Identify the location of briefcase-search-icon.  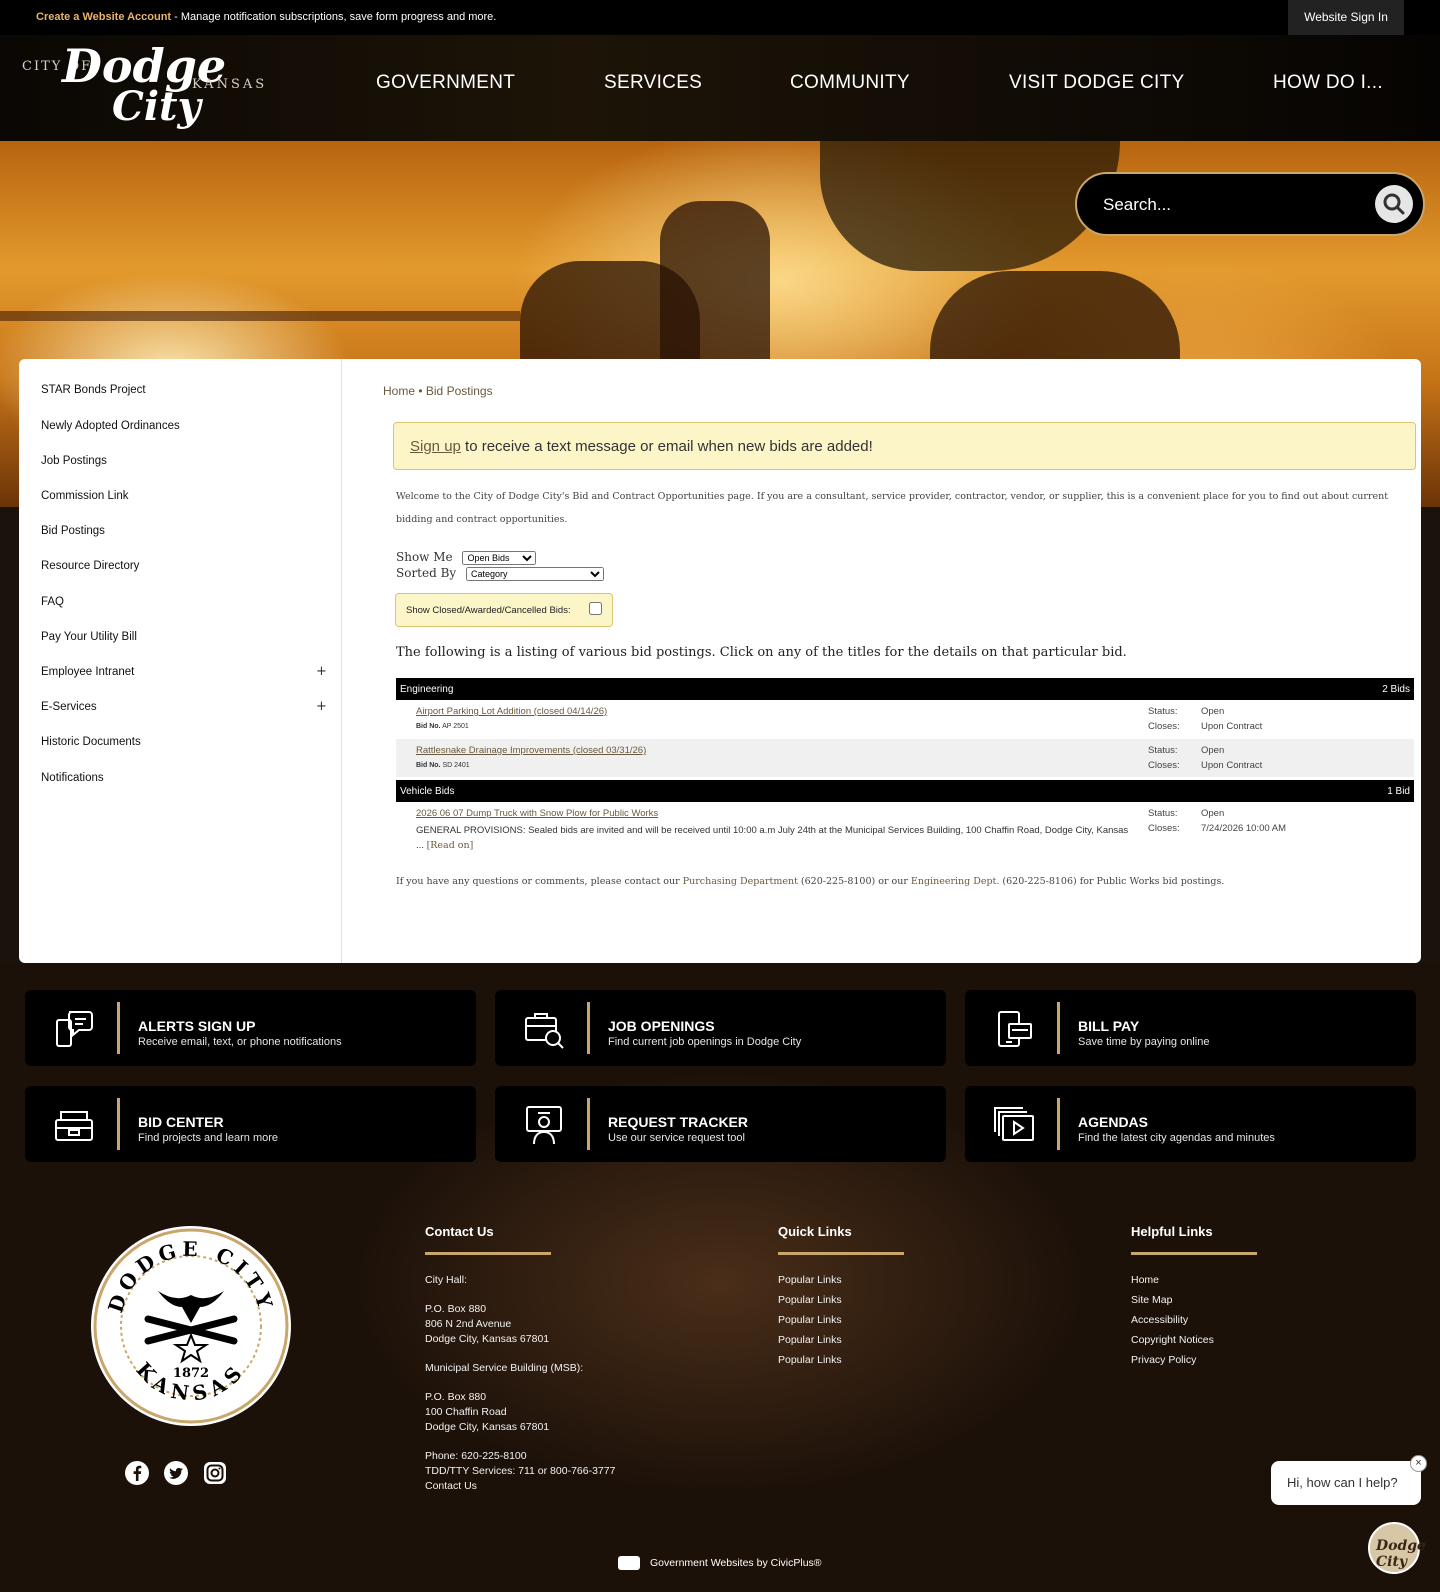
(544, 1031).